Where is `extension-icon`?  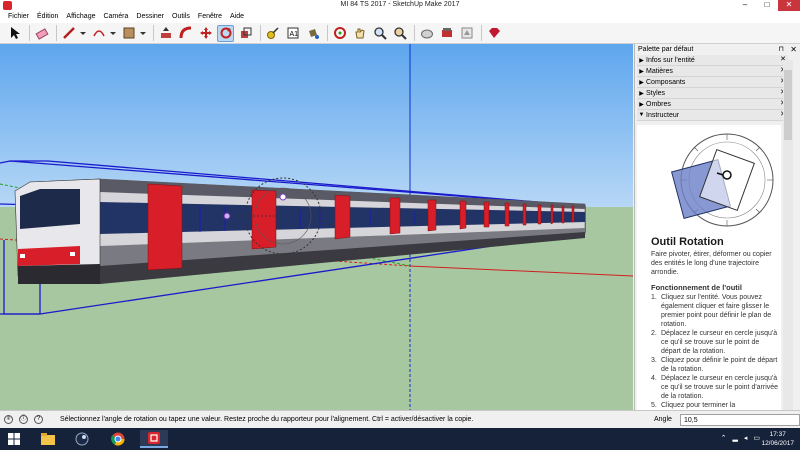 extension-icon is located at coordinates (446, 32).